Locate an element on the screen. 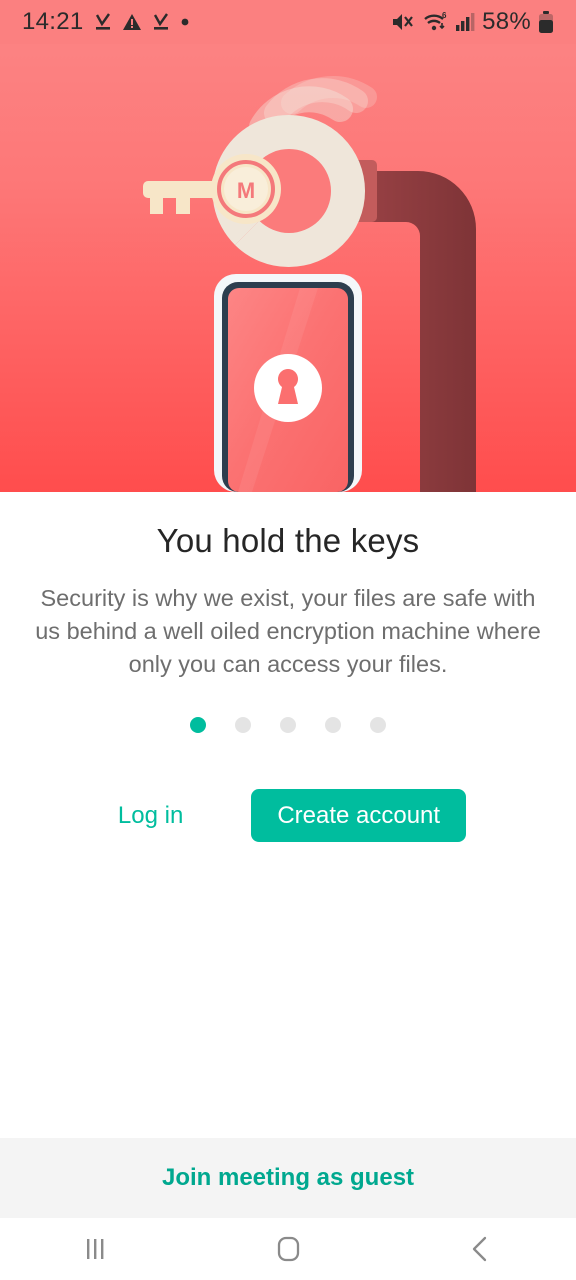 The height and width of the screenshot is (1280, 576). home-button is located at coordinates (288, 1249).